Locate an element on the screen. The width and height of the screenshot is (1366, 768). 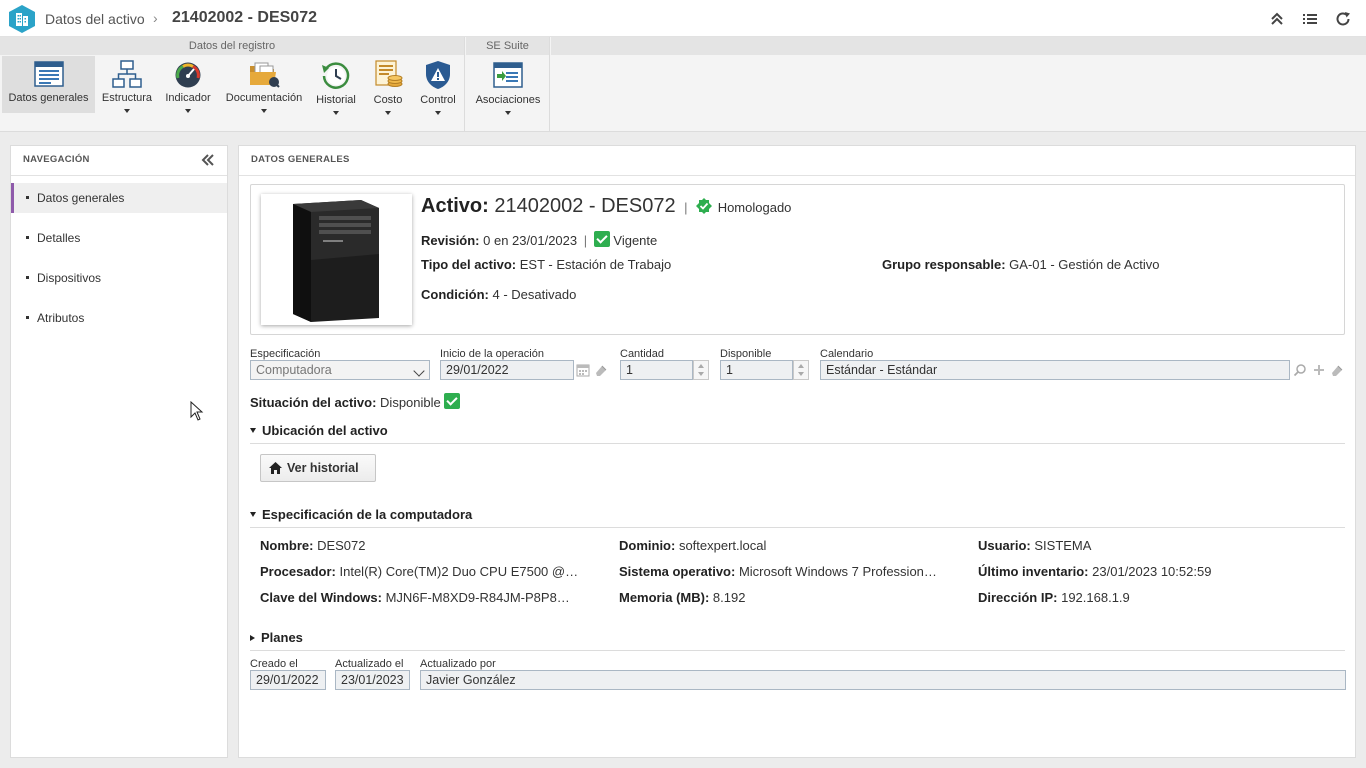
nav-item-datos-generales: Datos generales is located at coordinates (119, 198).